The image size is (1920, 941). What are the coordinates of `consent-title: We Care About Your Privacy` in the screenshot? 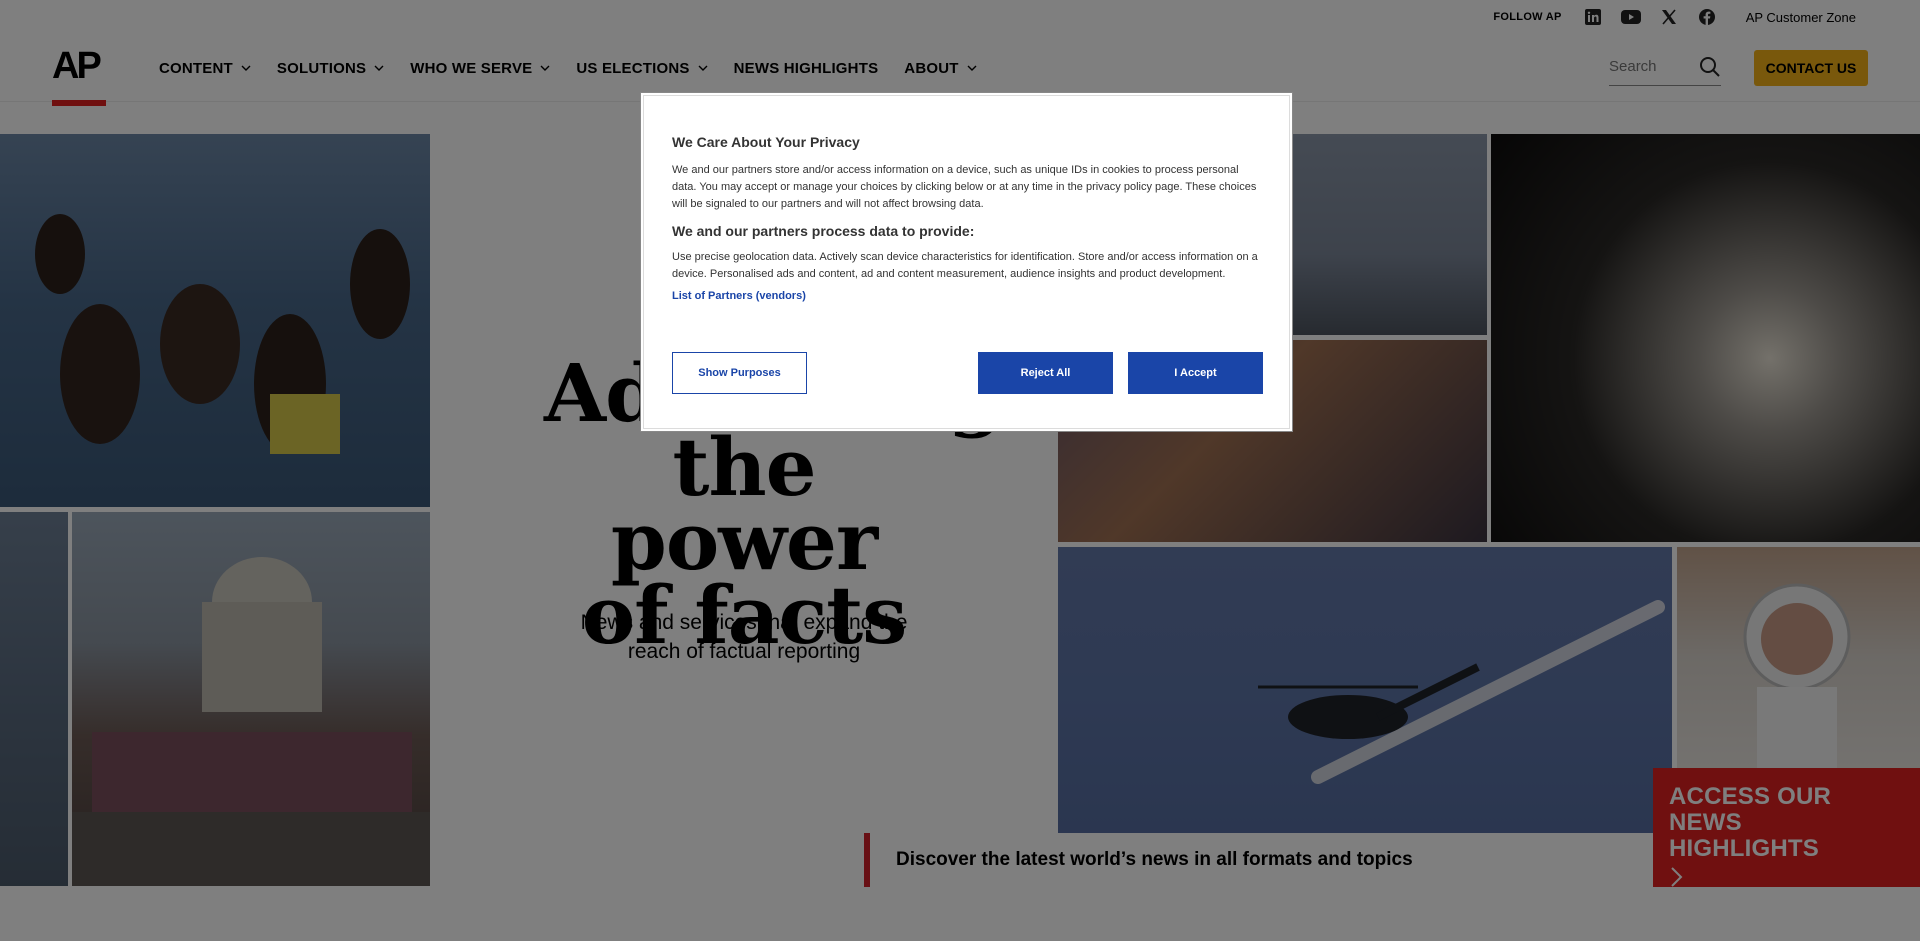 It's located at (766, 142).